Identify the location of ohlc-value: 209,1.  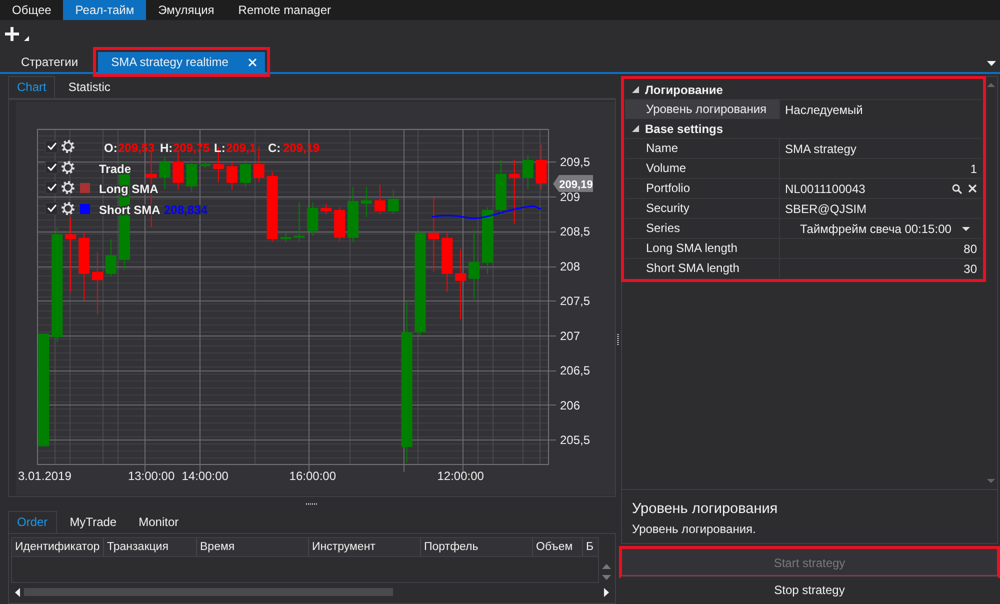
(241, 148).